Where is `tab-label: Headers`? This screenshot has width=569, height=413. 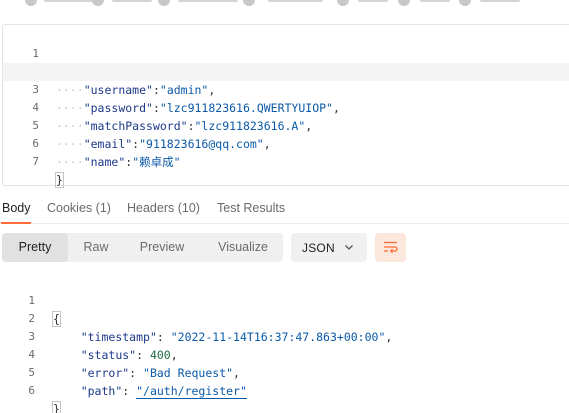
tab-label: Headers is located at coordinates (151, 208).